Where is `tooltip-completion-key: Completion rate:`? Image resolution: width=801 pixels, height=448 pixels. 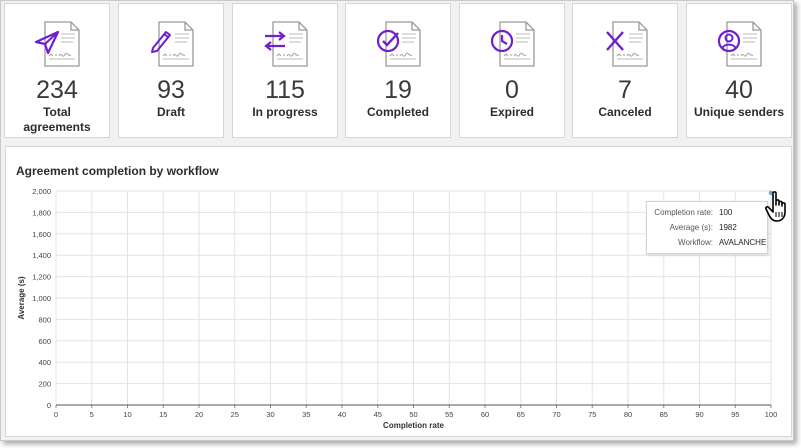 tooltip-completion-key: Completion rate: is located at coordinates (683, 212).